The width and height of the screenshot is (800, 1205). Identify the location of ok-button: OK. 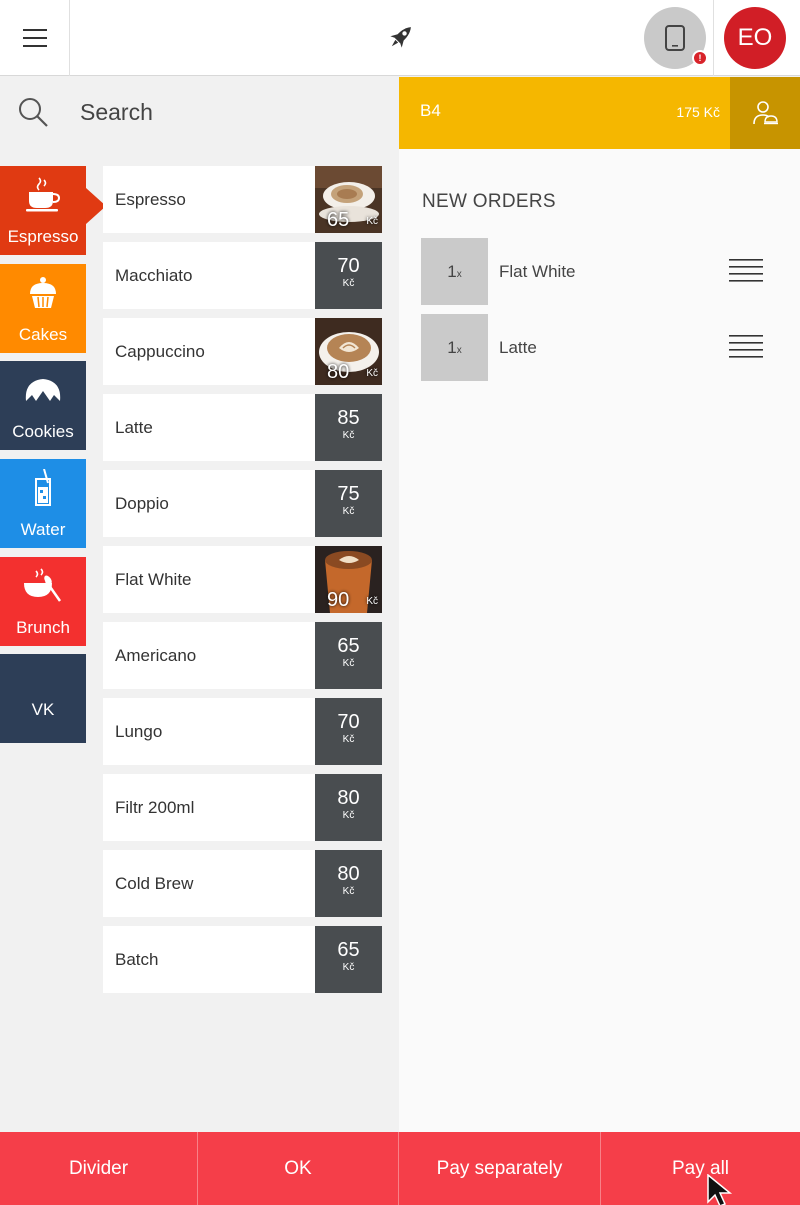
(298, 1168).